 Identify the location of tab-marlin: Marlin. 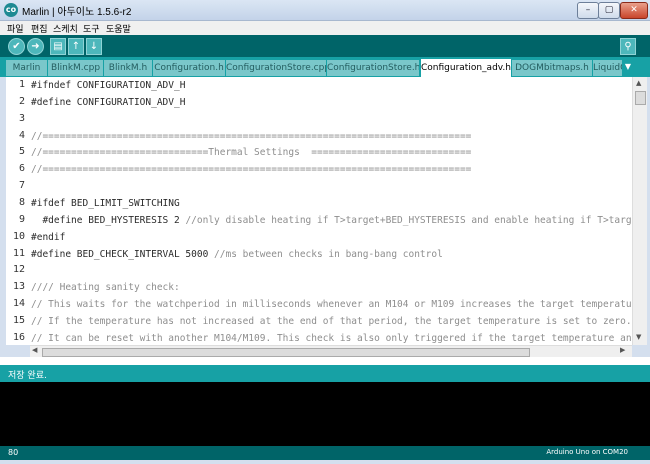
(26, 68).